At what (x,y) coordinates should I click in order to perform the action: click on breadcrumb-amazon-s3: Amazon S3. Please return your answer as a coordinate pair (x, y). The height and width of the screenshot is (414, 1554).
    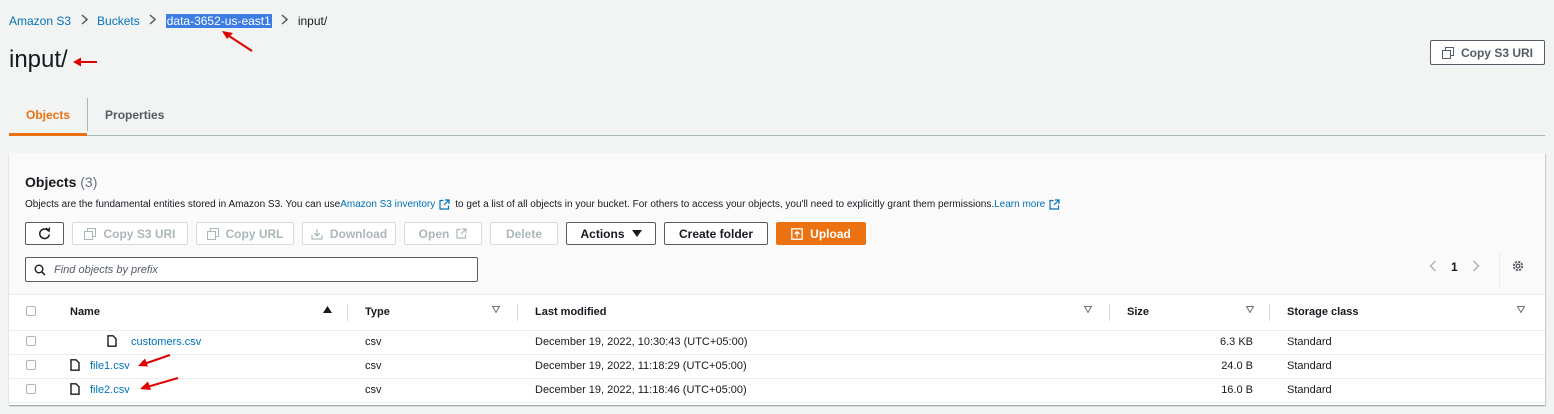
    Looking at the image, I should click on (40, 21).